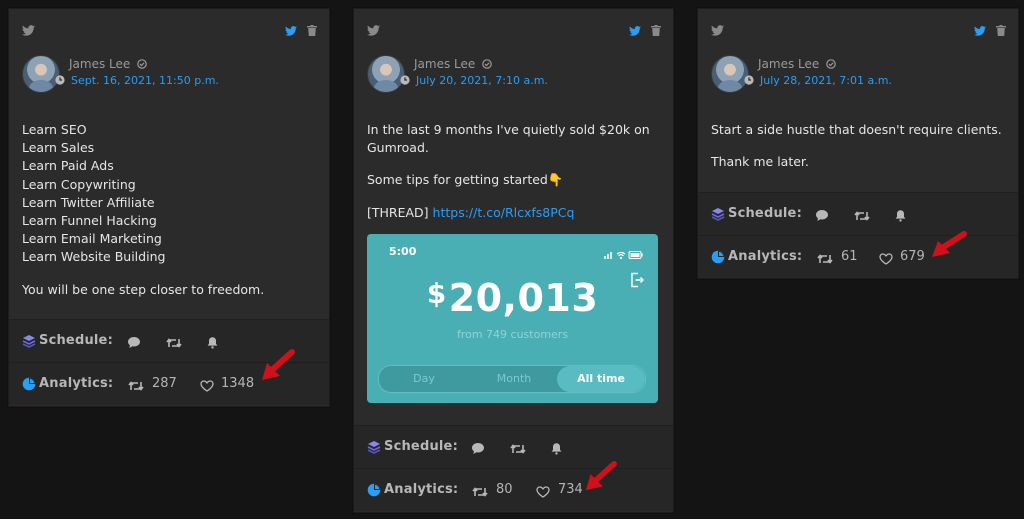 The width and height of the screenshot is (1024, 519). I want to click on post-date: Sept. 16, 2021, 11:50 p.m., so click(144, 80).